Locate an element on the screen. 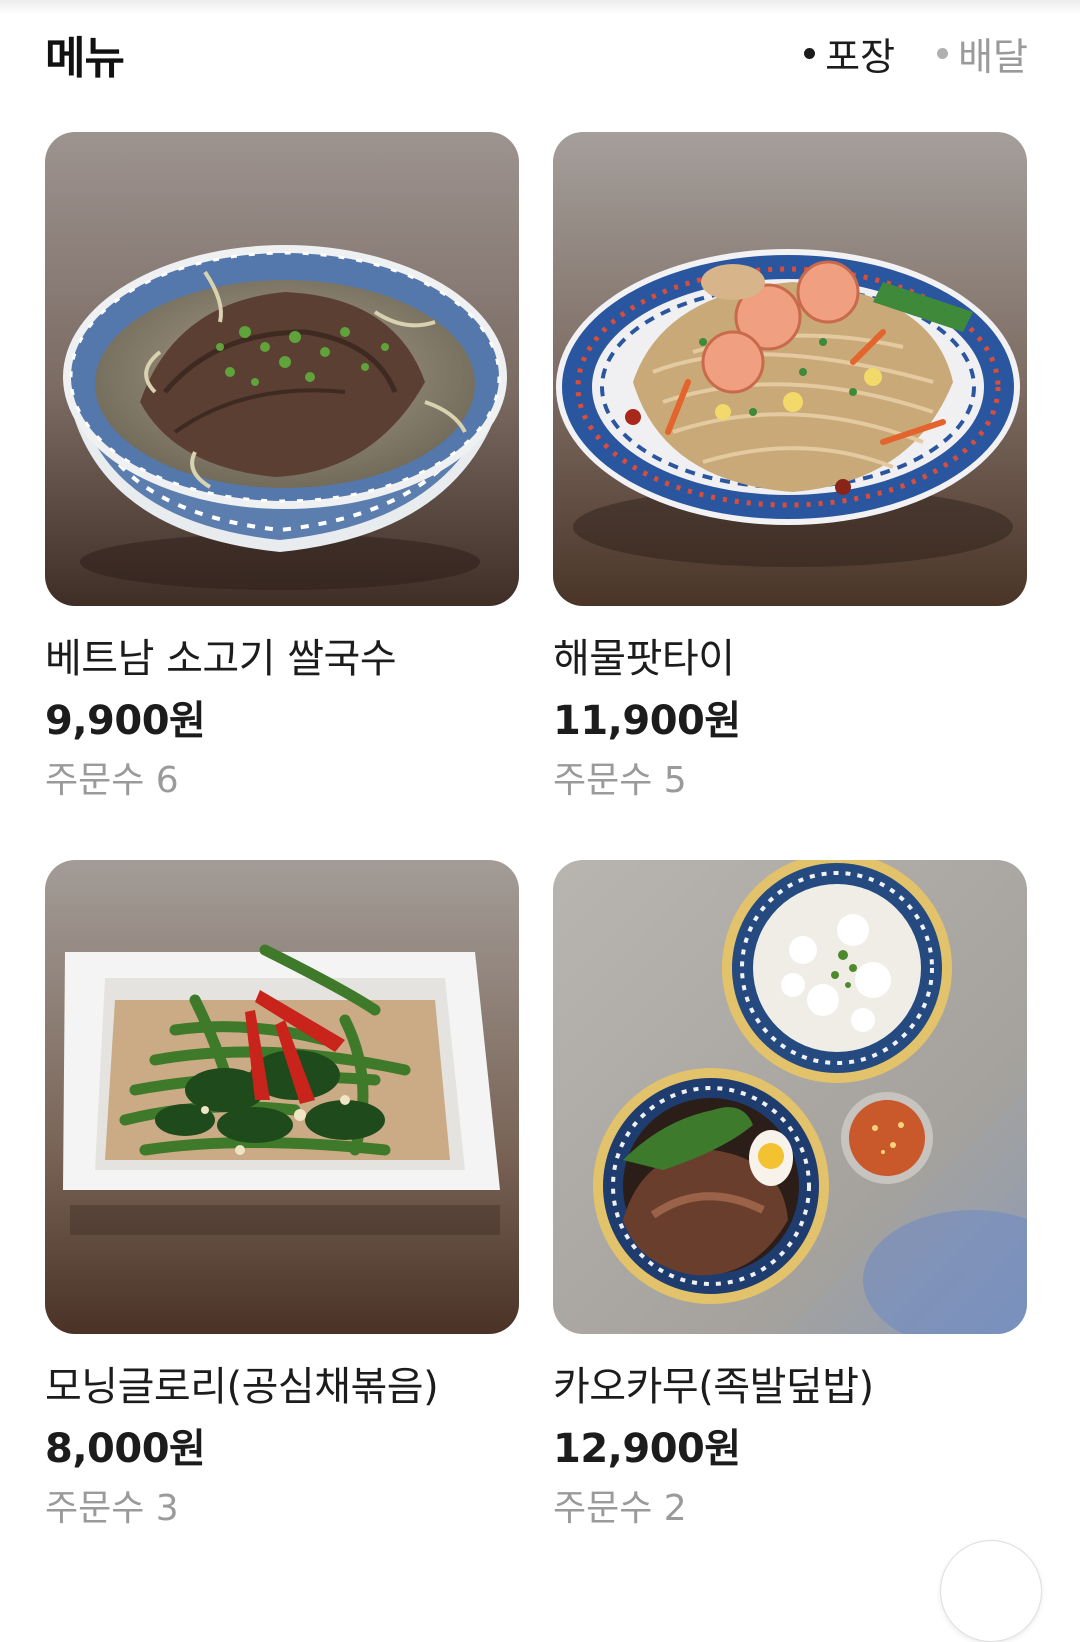  khao-kha-moo-image is located at coordinates (790, 1097).